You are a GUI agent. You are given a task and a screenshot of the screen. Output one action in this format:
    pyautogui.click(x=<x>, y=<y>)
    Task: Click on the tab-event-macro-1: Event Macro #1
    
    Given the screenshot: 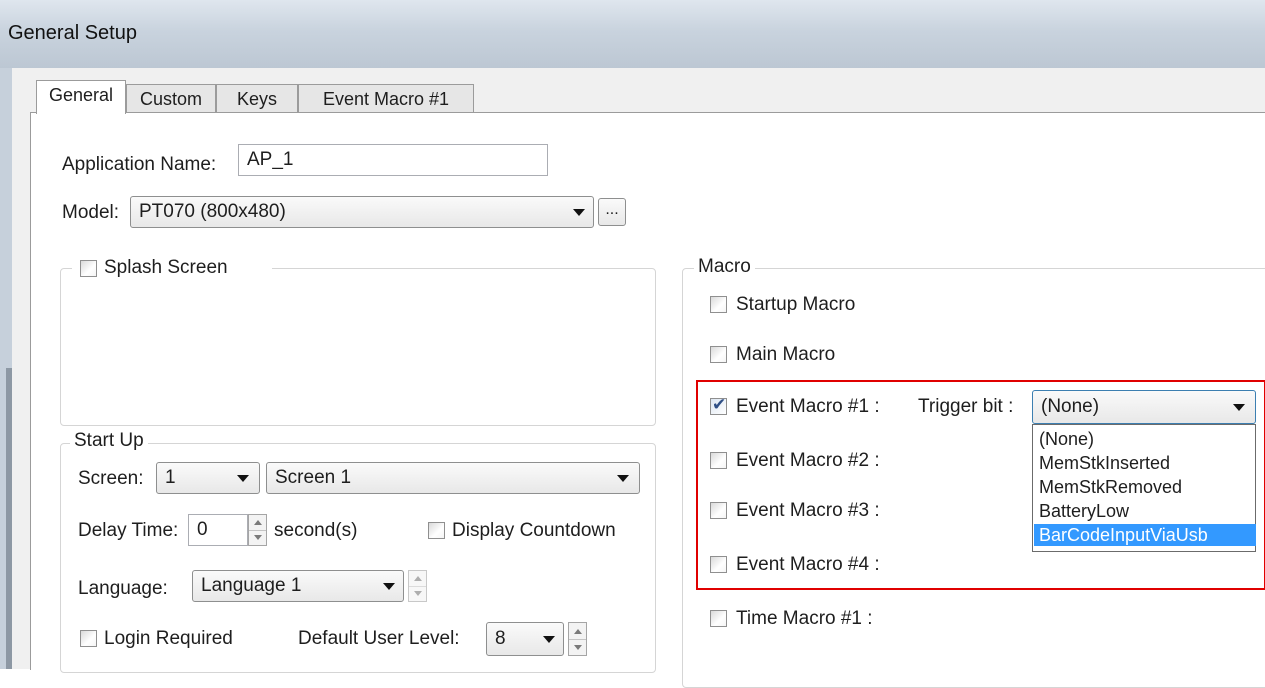 What is the action you would take?
    pyautogui.click(x=386, y=98)
    